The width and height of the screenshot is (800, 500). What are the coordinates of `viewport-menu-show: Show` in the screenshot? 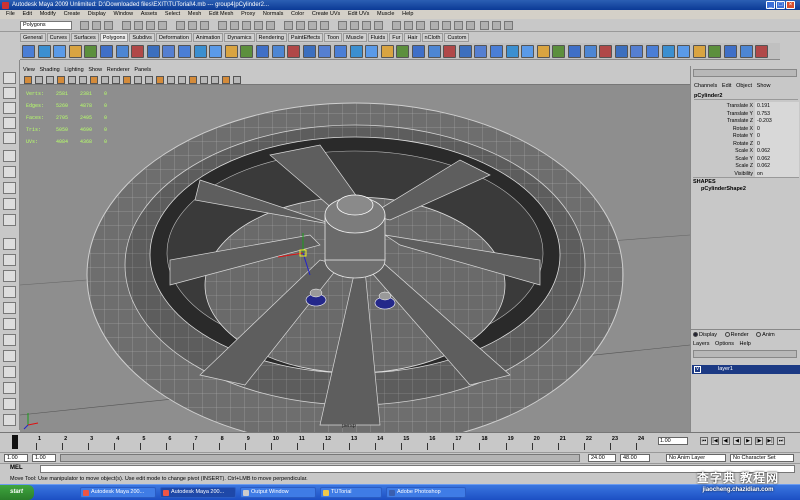 It's located at (95, 70).